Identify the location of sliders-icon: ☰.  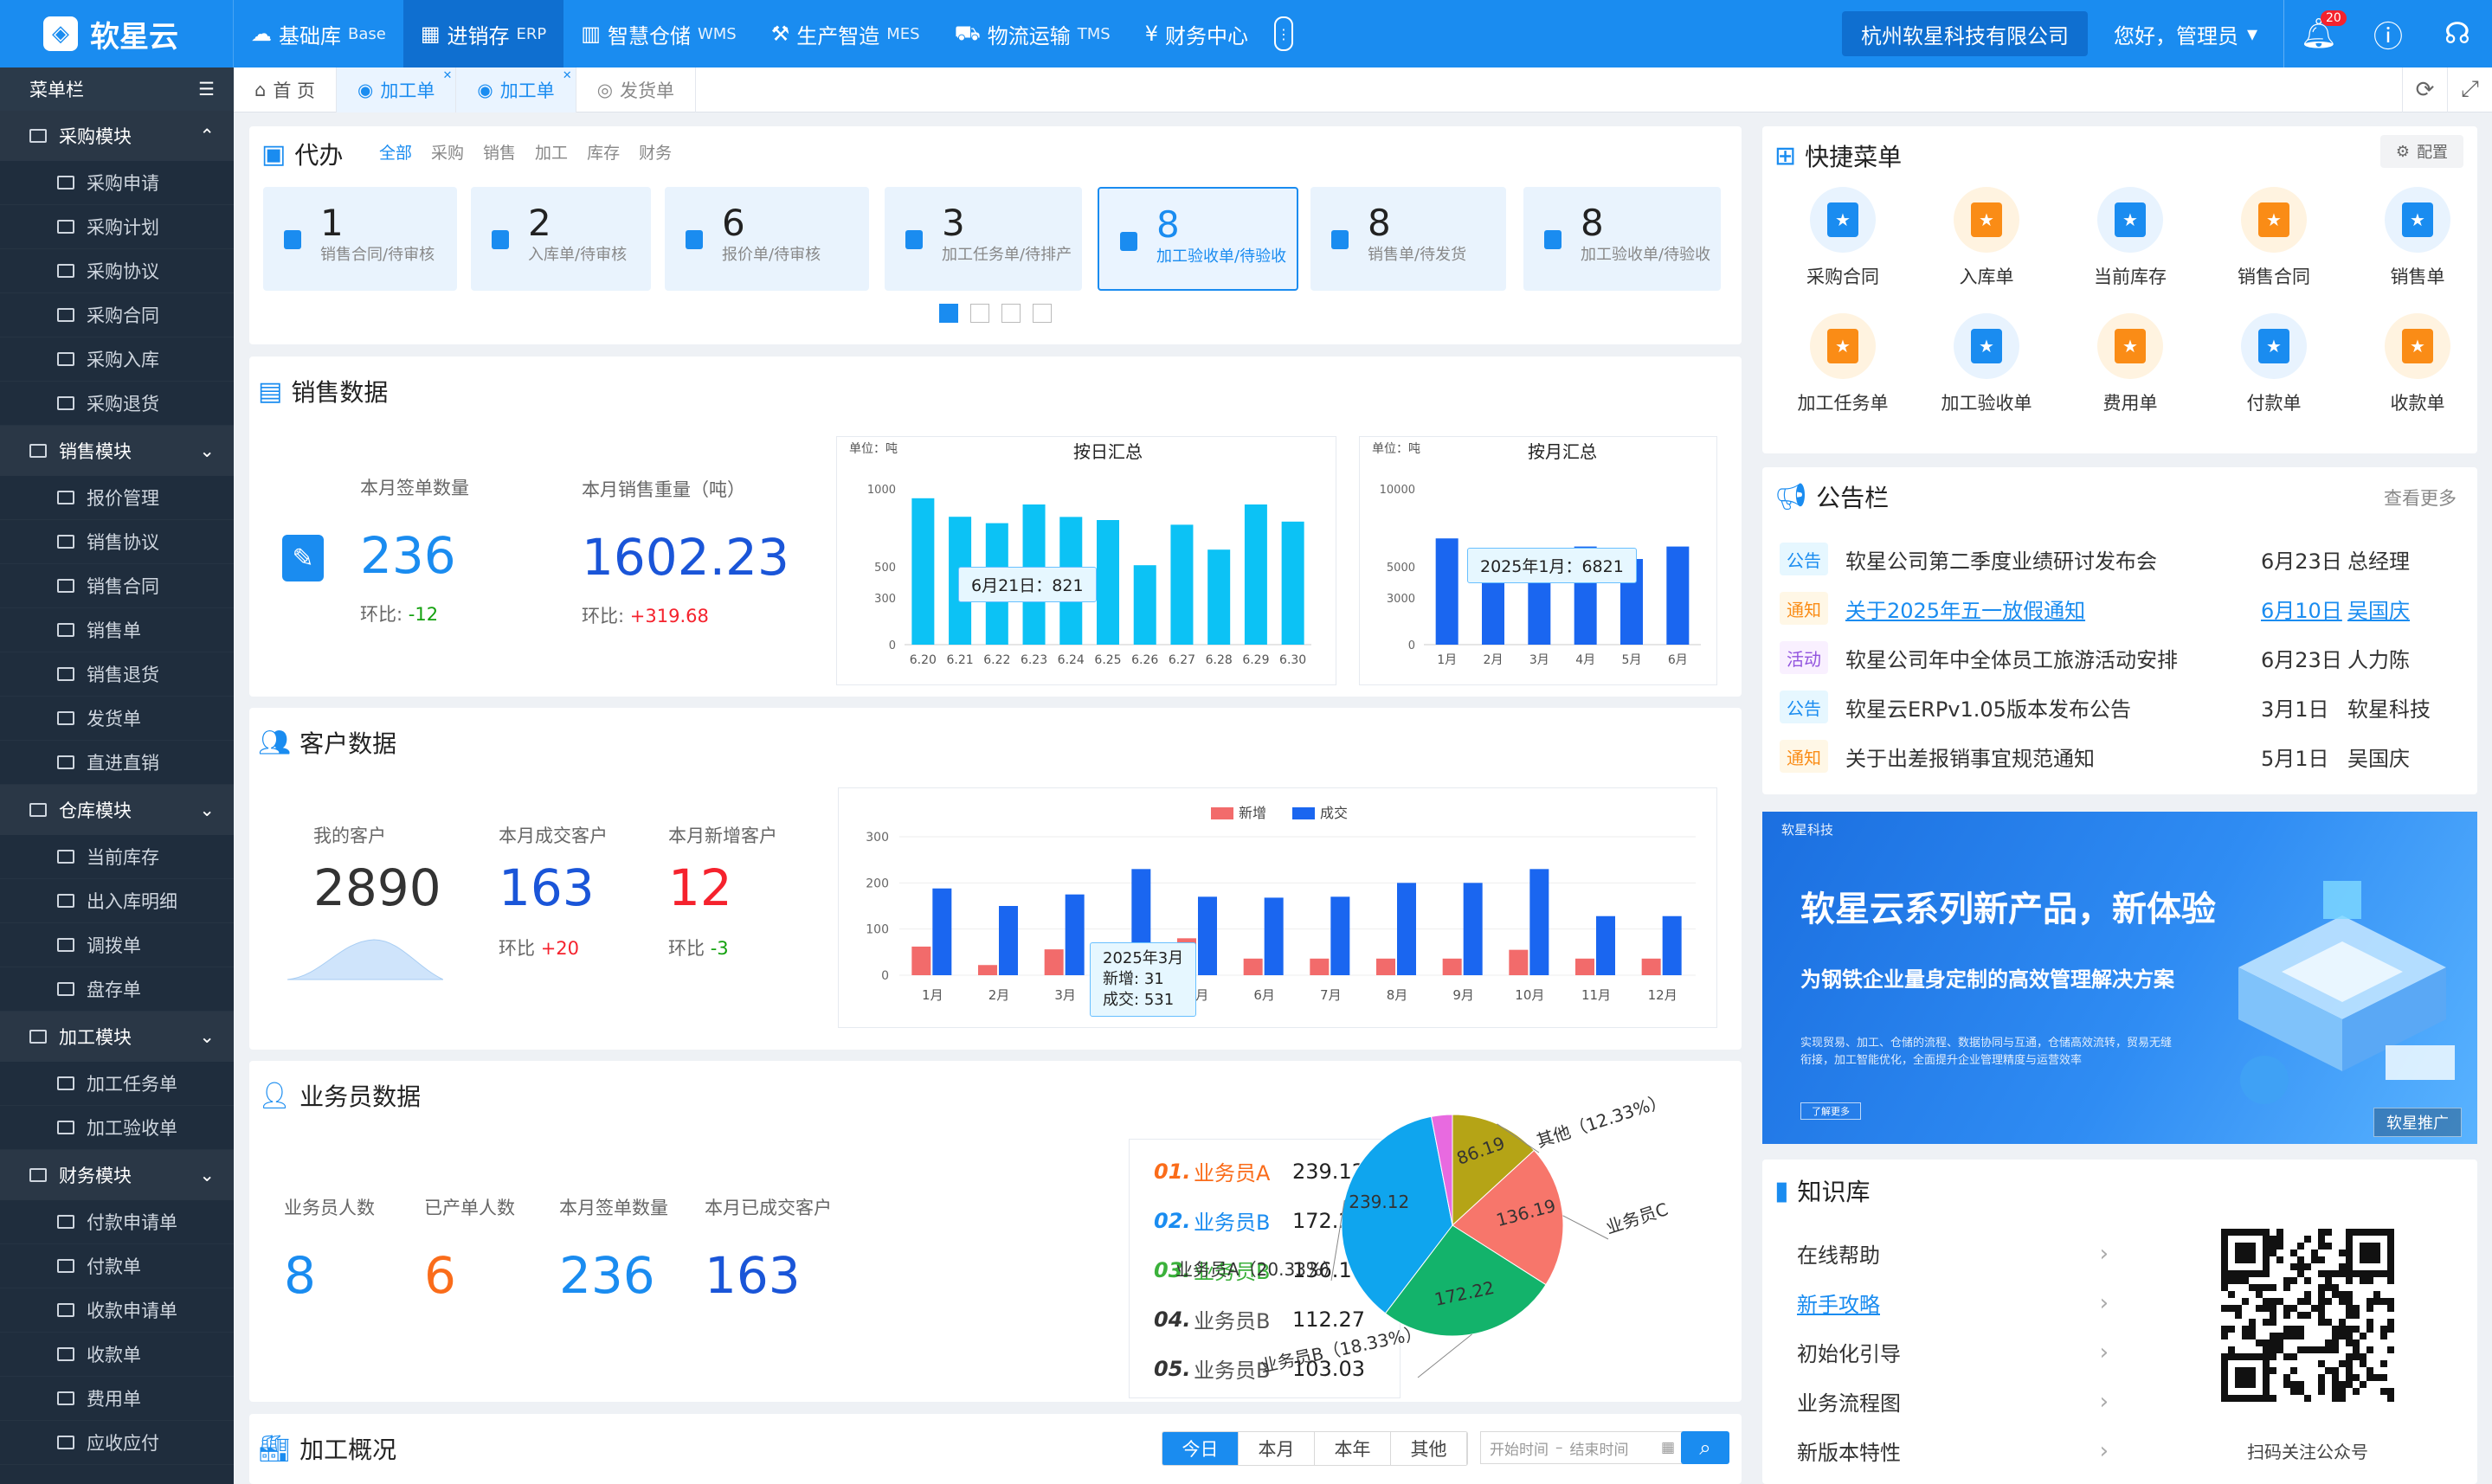
(206, 90).